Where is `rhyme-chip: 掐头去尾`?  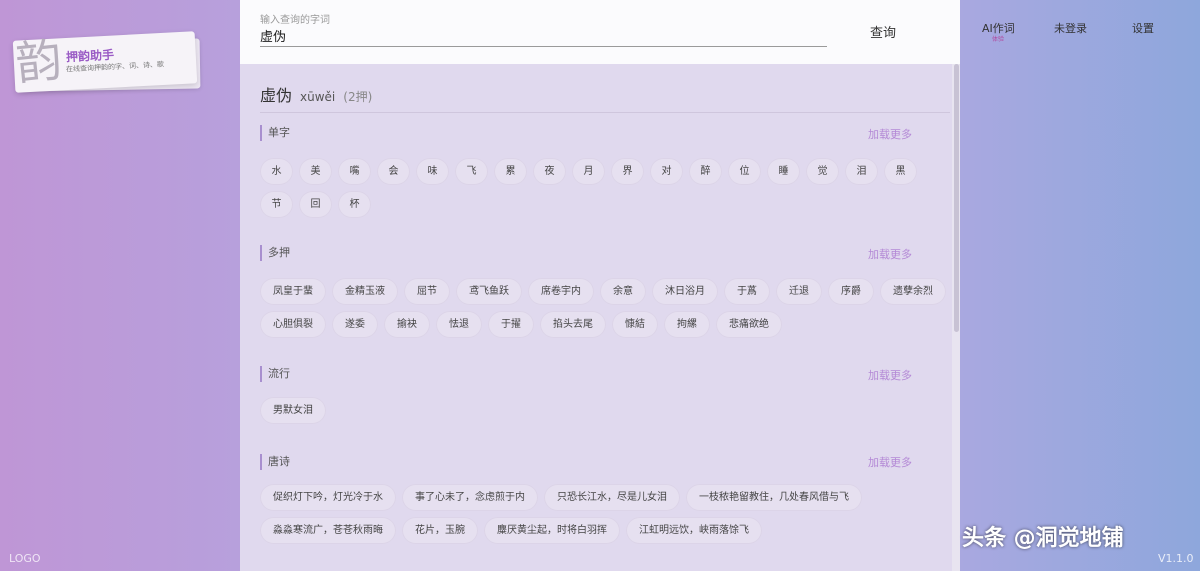
rhyme-chip: 掐头去尾 is located at coordinates (573, 324).